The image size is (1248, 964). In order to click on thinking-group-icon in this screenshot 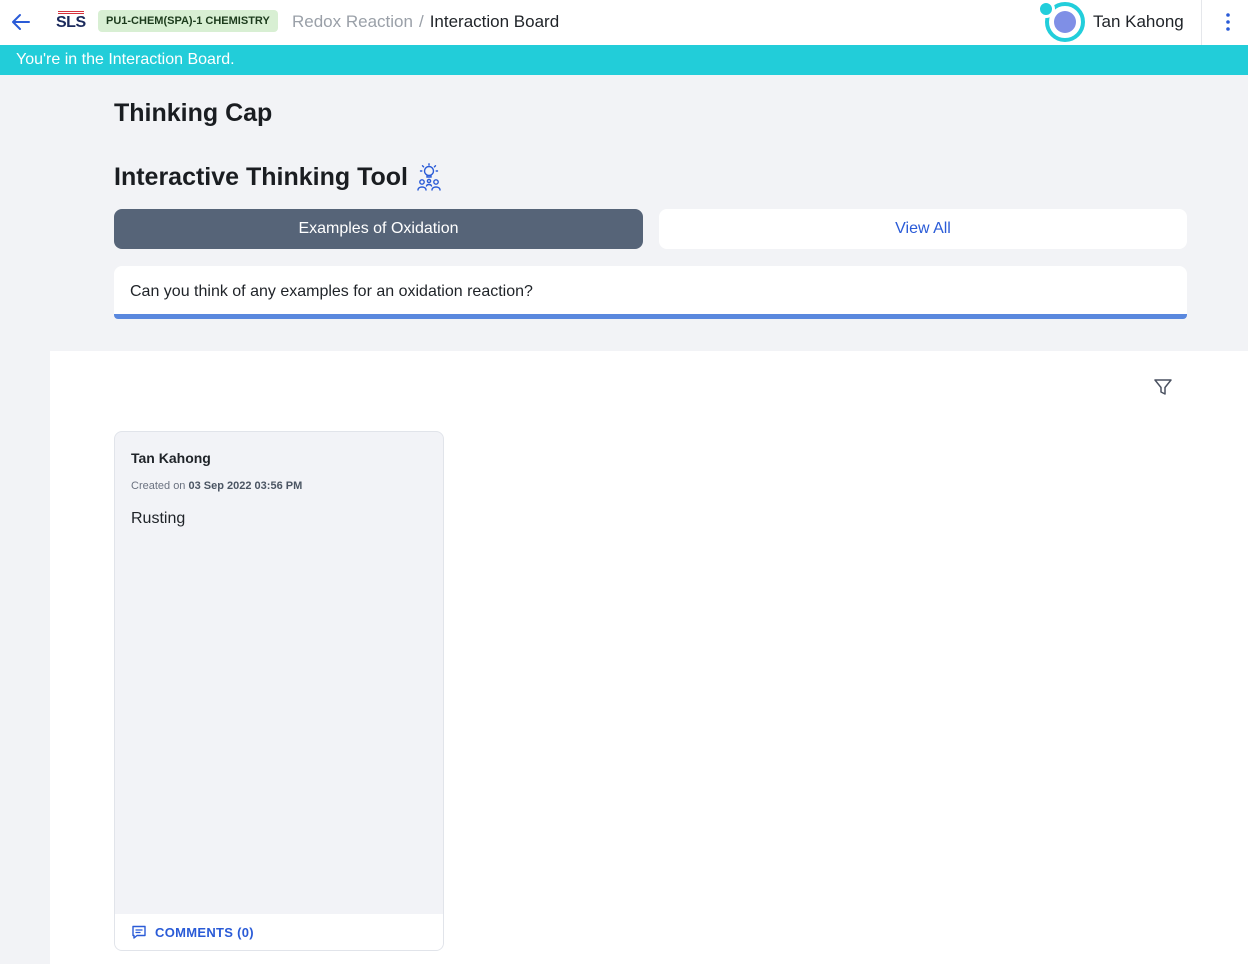, I will do `click(429, 177)`.